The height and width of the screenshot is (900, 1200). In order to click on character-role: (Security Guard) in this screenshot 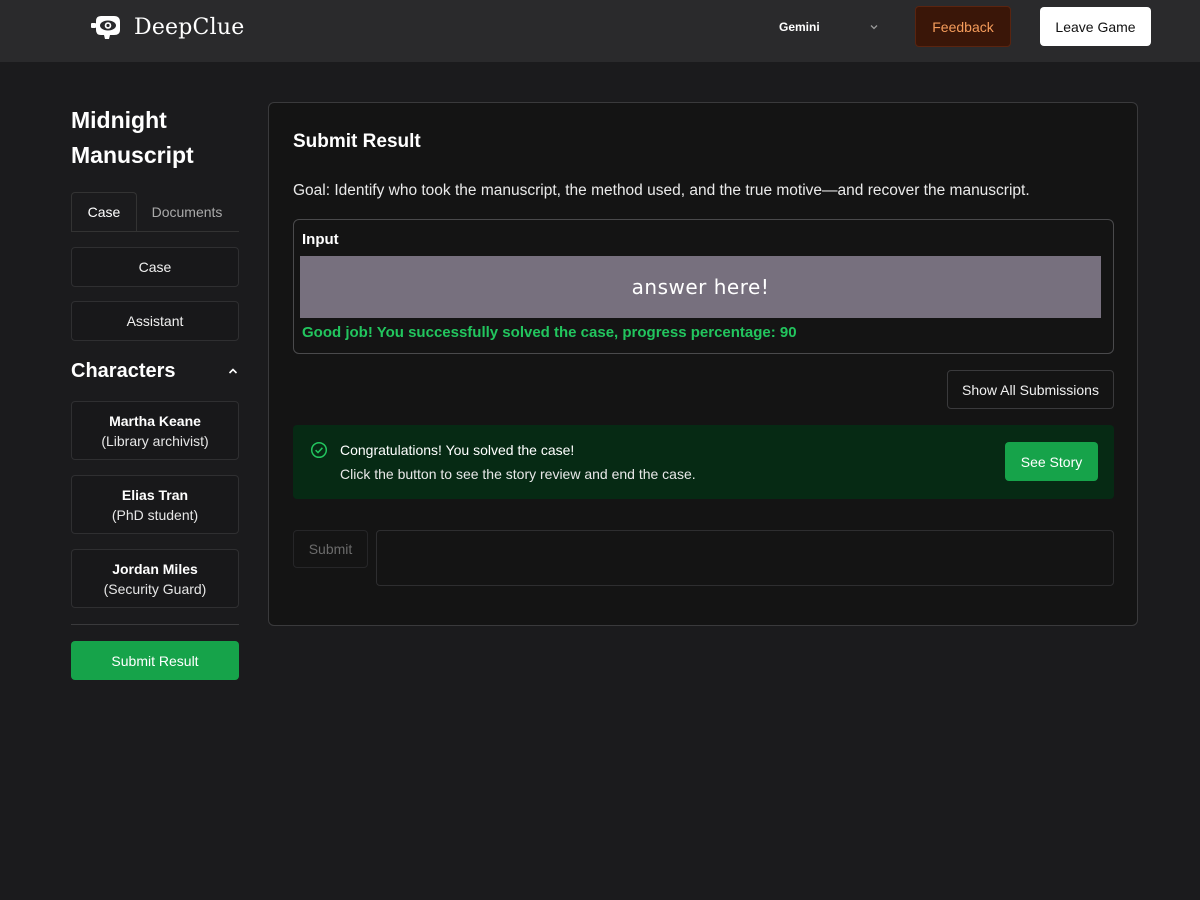, I will do `click(155, 588)`.